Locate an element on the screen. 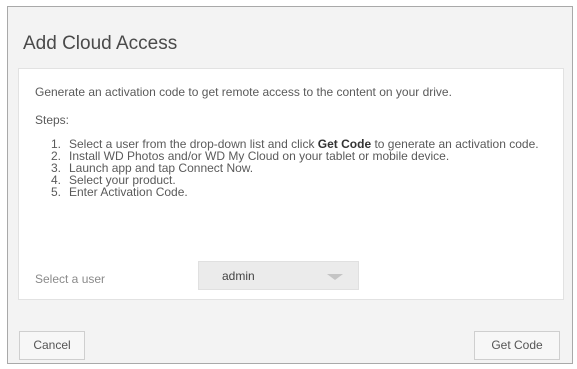 Image resolution: width=577 pixels, height=369 pixels. step-number: 5. is located at coordinates (56, 192).